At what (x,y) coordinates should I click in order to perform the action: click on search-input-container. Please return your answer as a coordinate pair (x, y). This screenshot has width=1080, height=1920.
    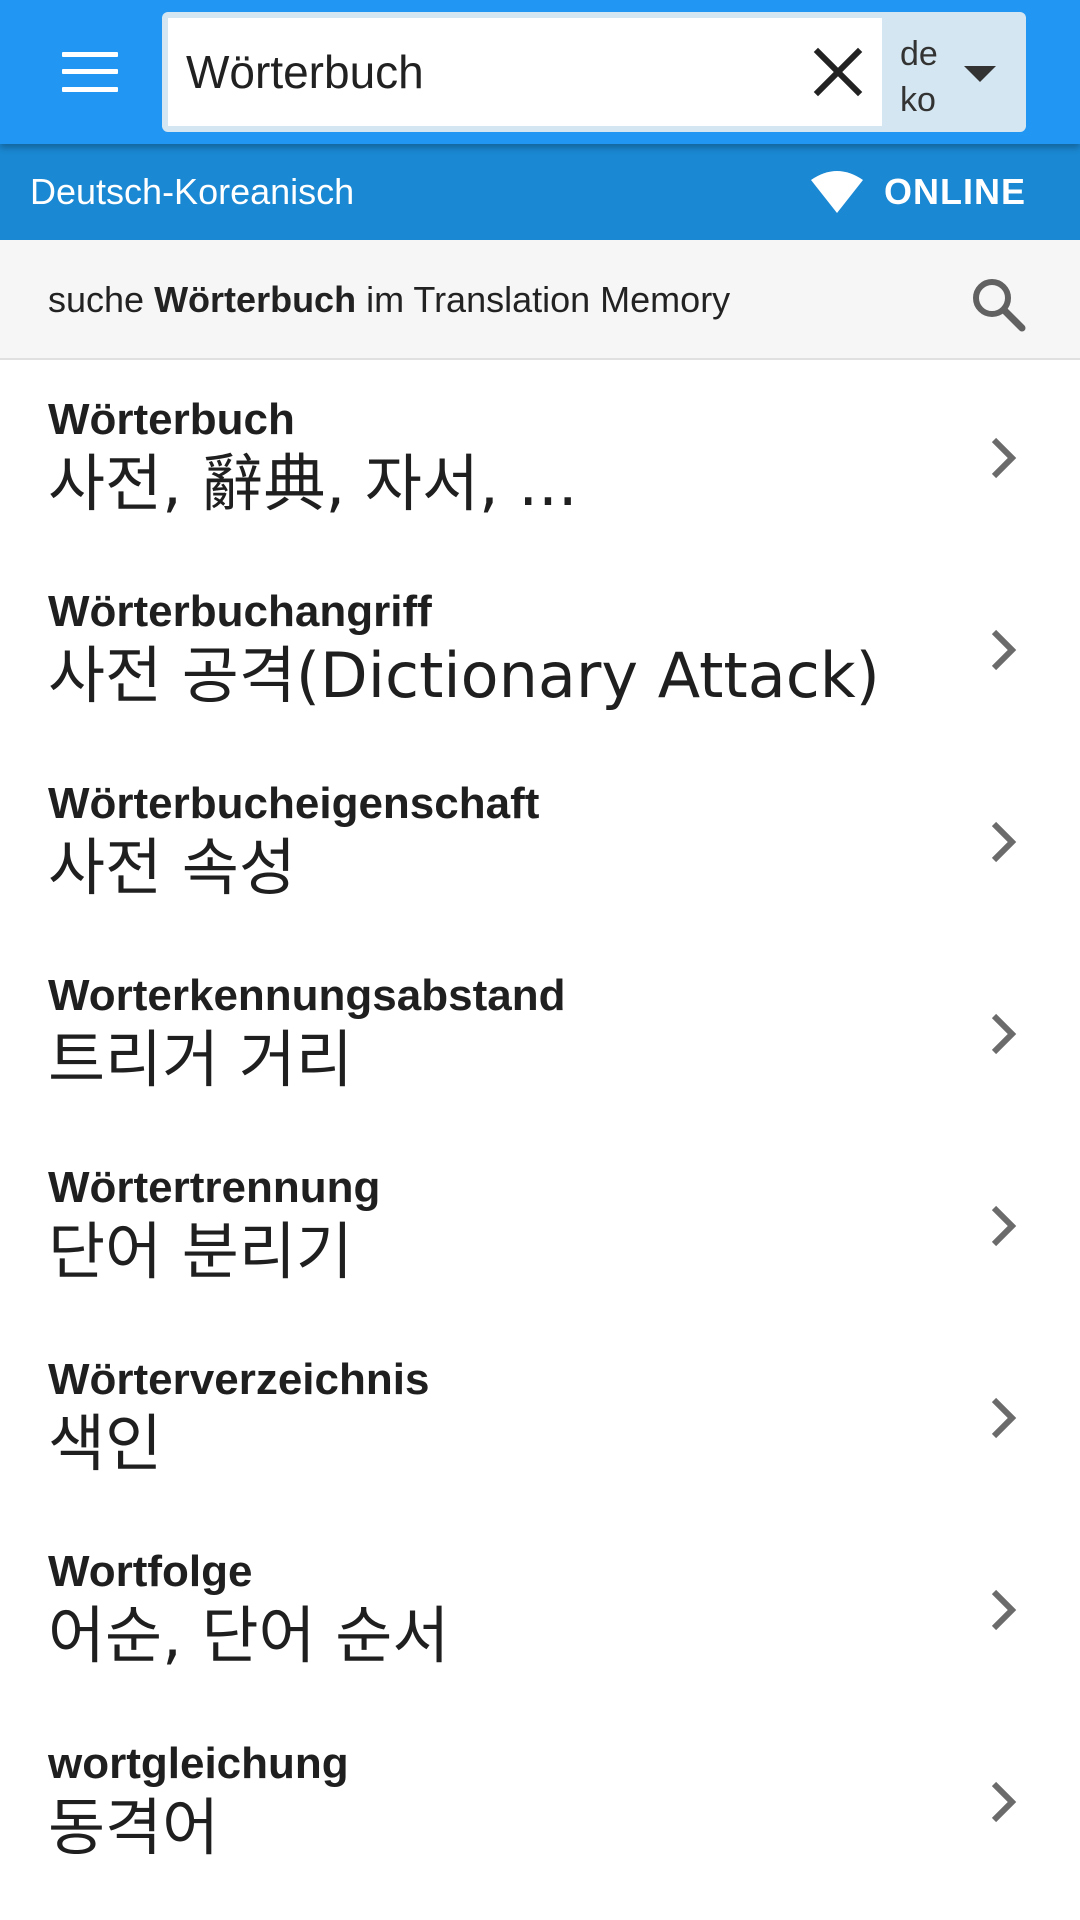
    Looking at the image, I should click on (525, 72).